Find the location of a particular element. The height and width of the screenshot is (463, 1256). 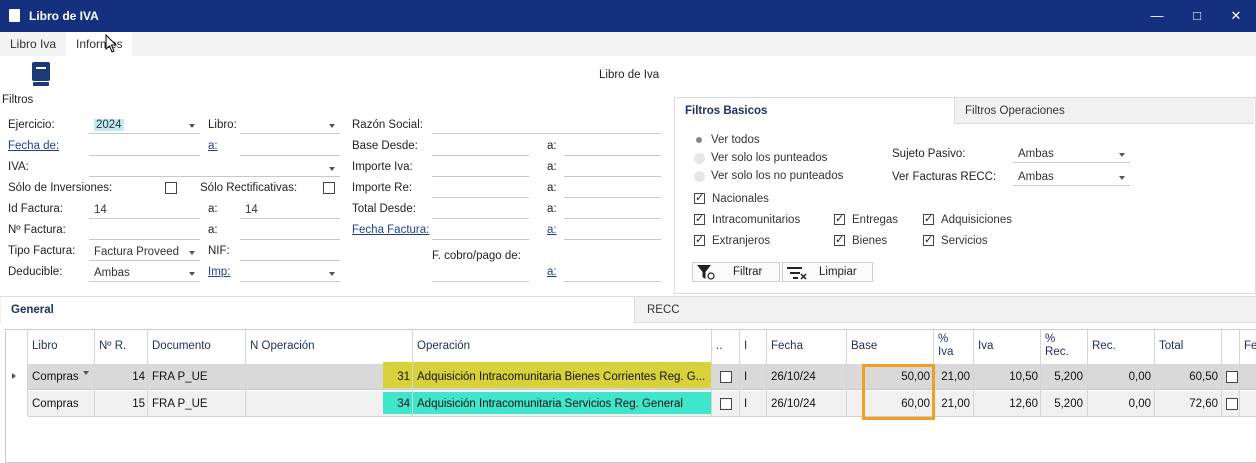

mouse-cursor-icon is located at coordinates (111, 43).